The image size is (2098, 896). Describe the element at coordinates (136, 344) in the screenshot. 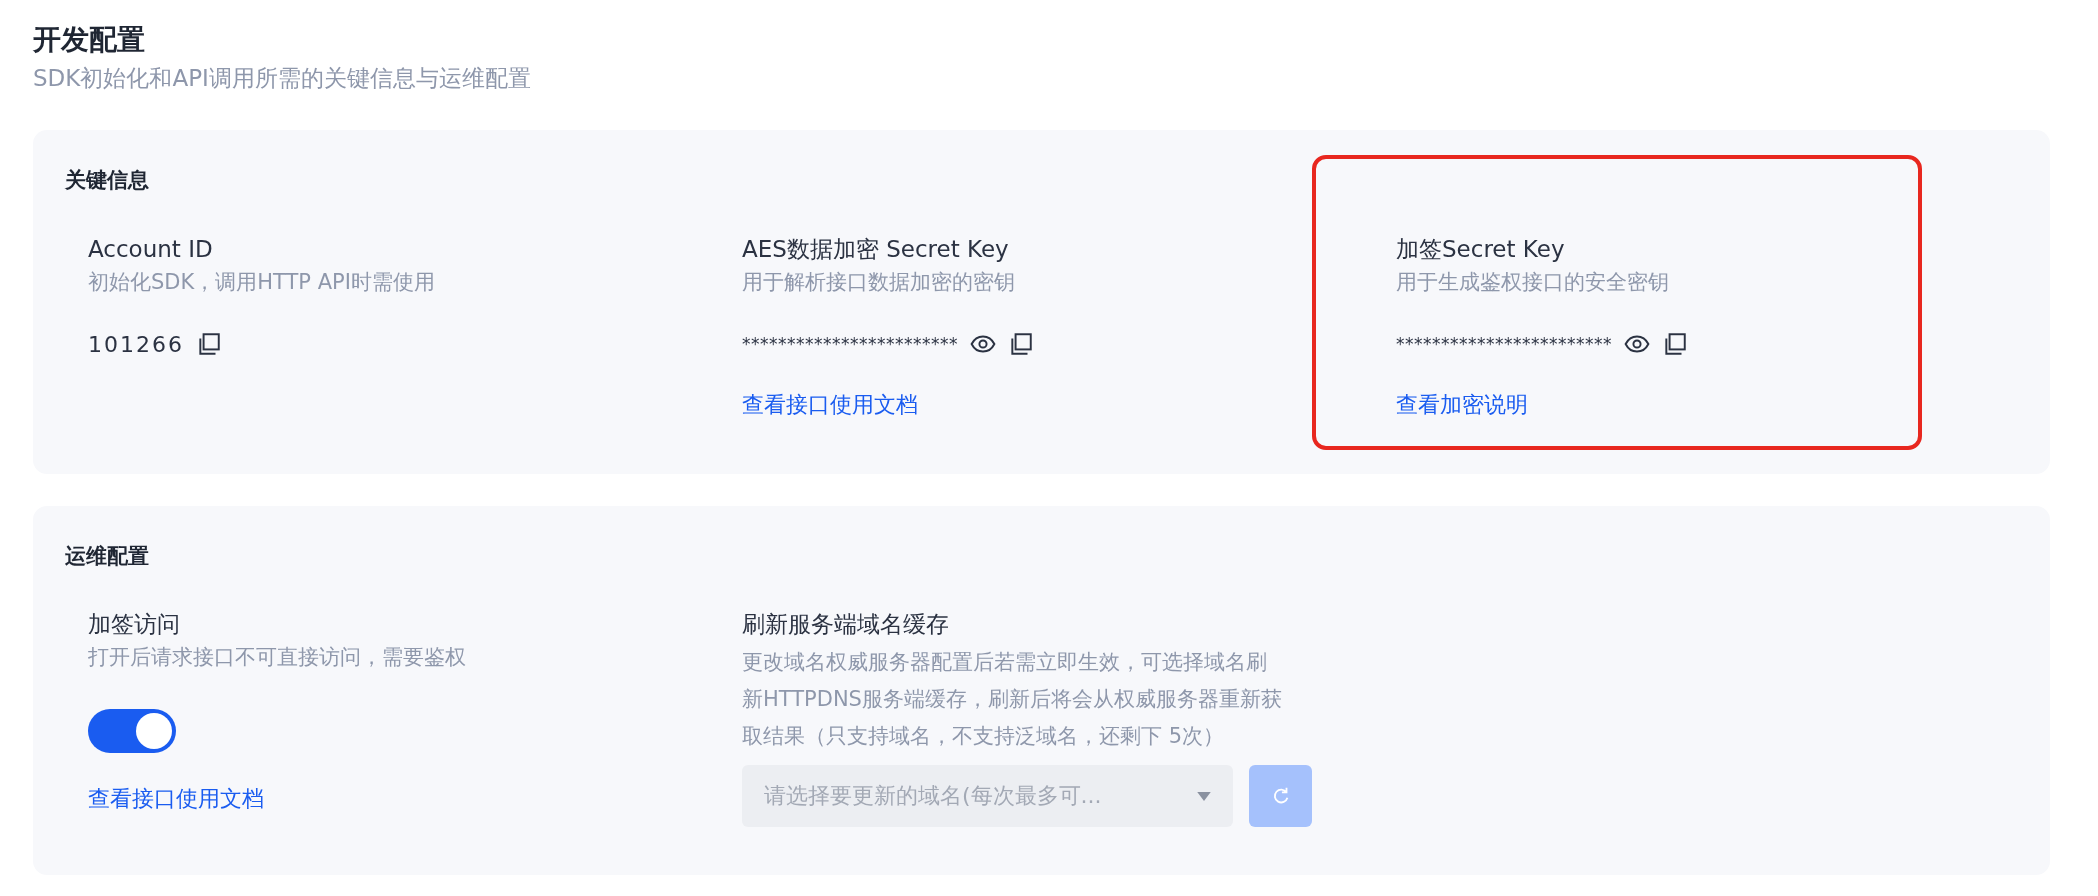

I see `field-value: 101266` at that location.